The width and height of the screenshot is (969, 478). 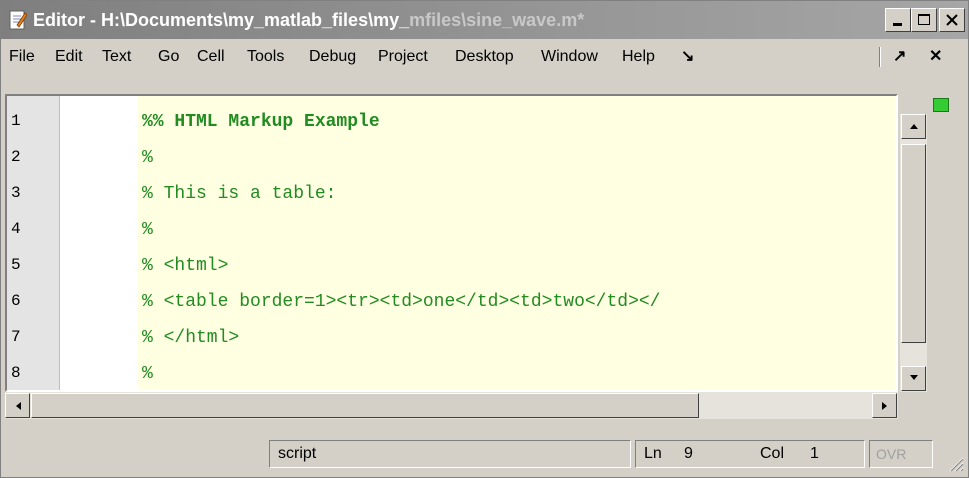 I want to click on arrow-right-icon, so click(x=884, y=406).